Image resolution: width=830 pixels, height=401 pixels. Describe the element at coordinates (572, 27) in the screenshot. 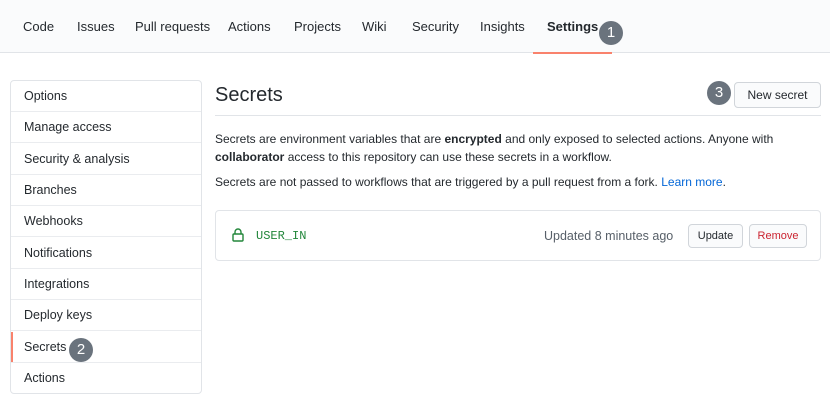

I see `tab-settings: Settings` at that location.